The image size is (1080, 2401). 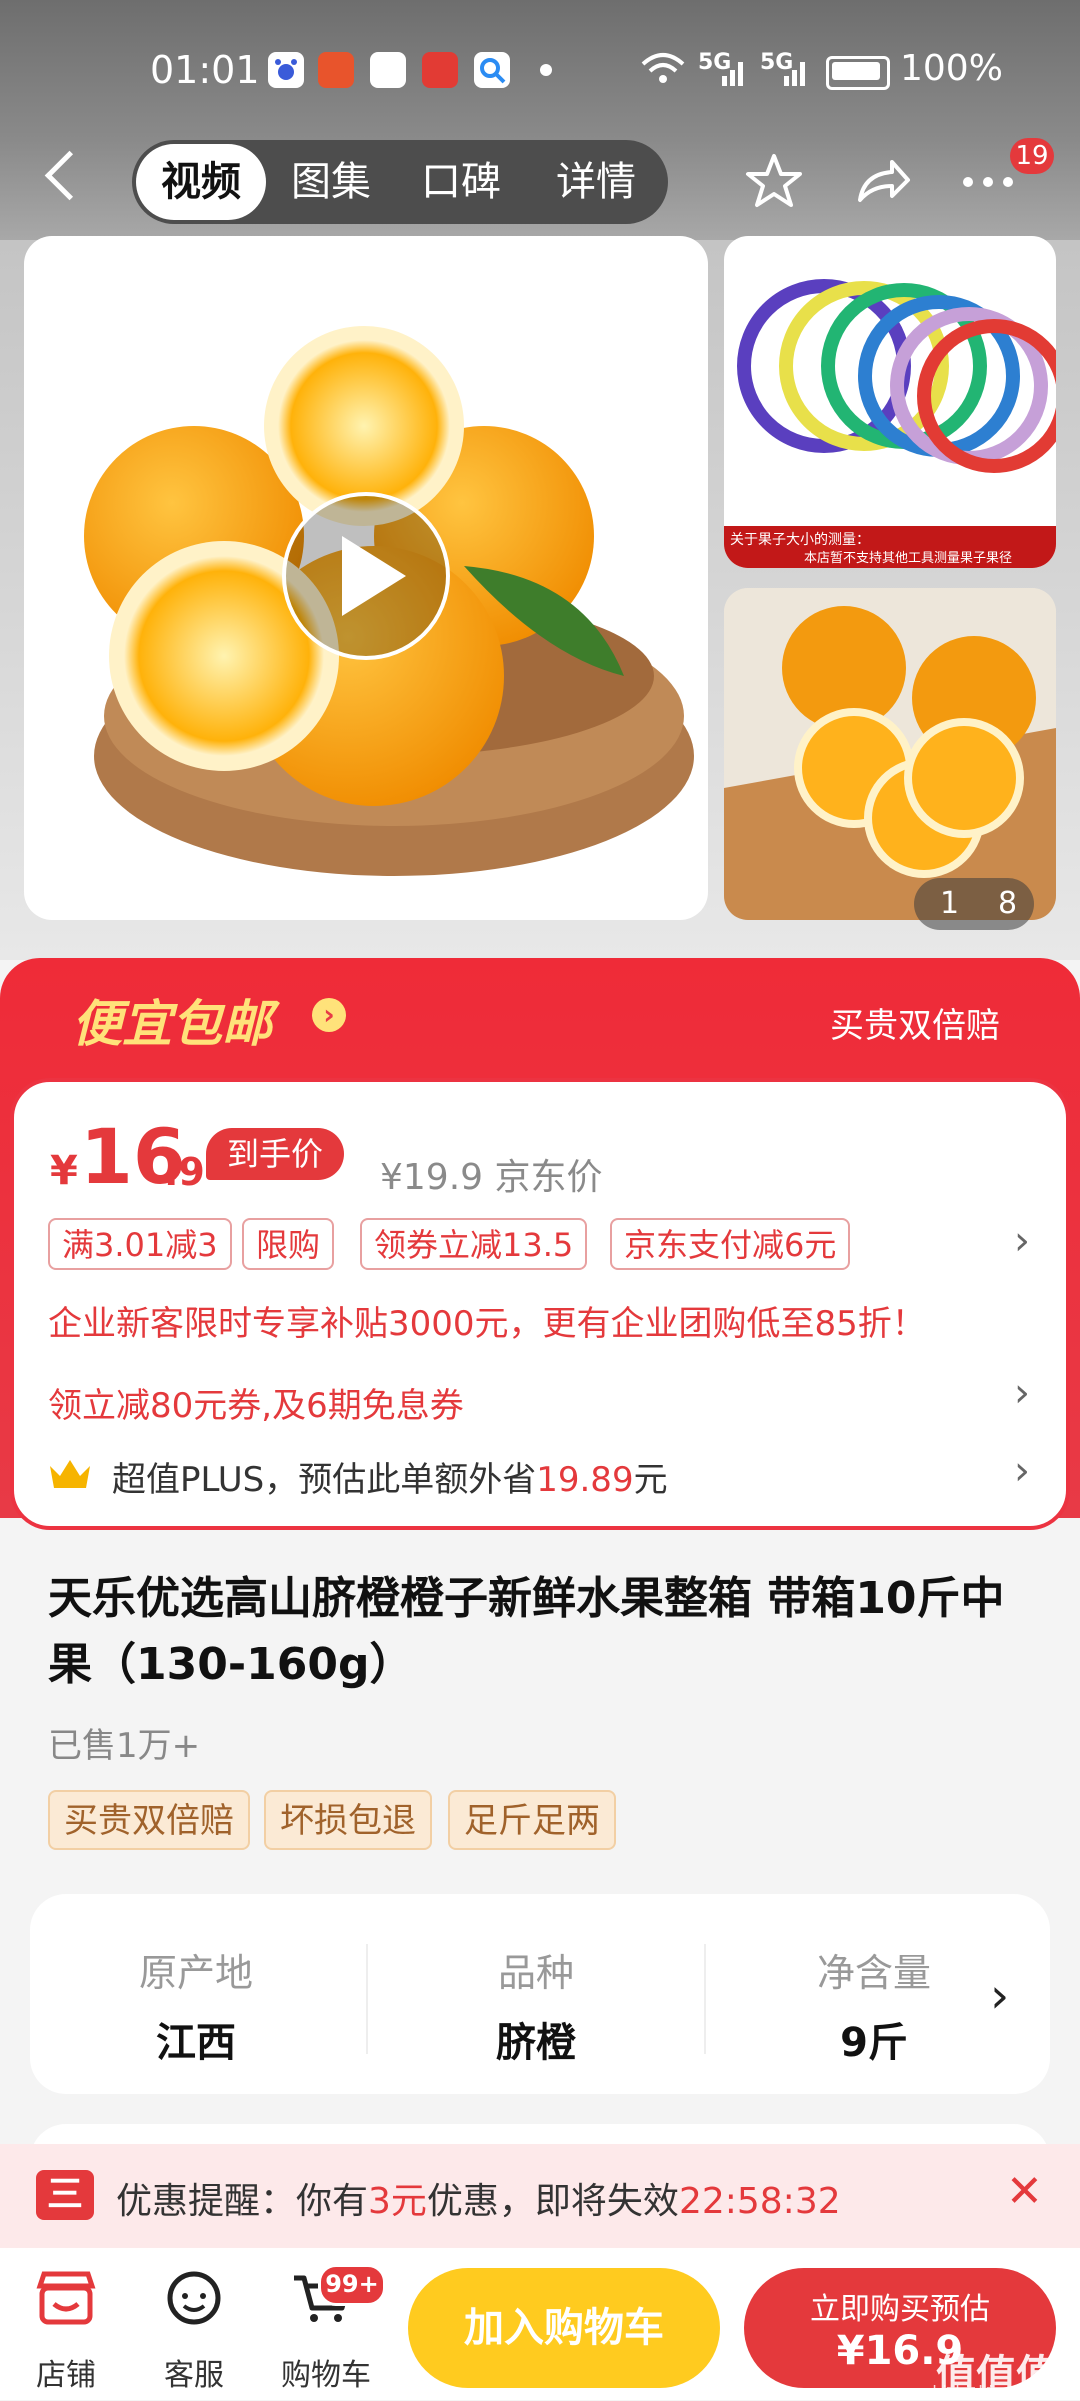 I want to click on sold-count: 已售1万+, so click(x=124, y=1746).